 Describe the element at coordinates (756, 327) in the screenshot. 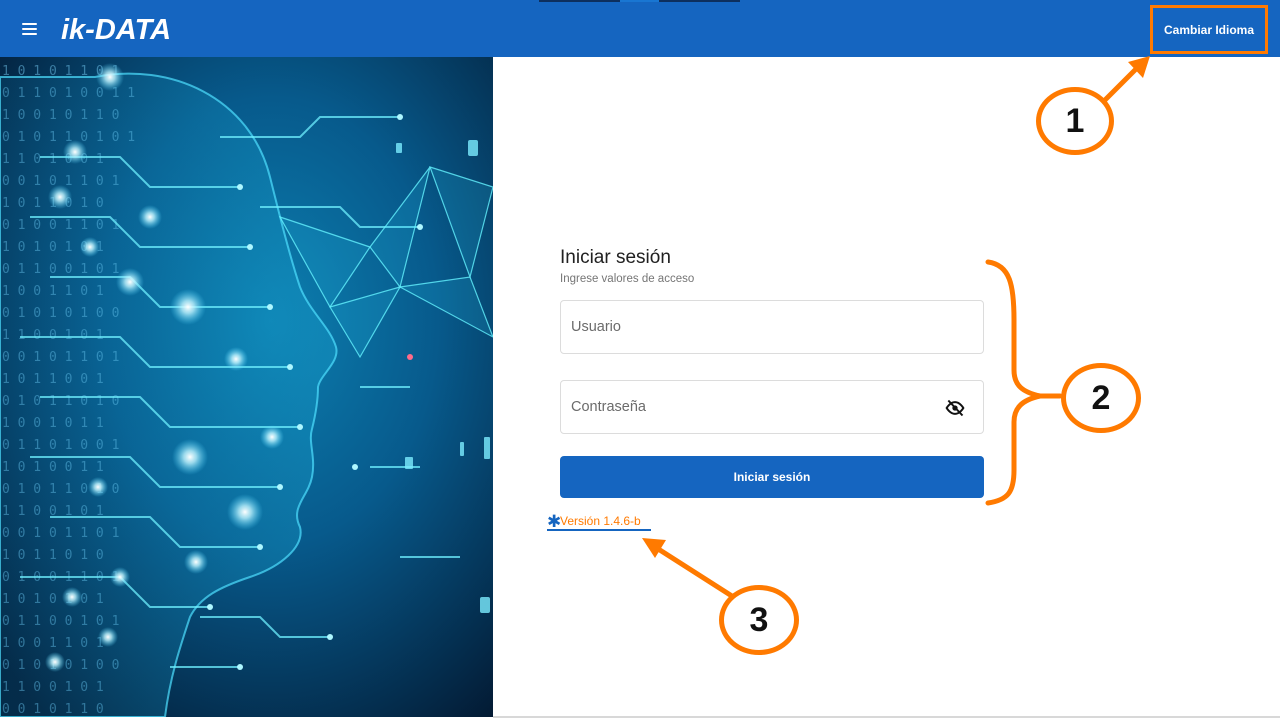

I see `username-input` at that location.